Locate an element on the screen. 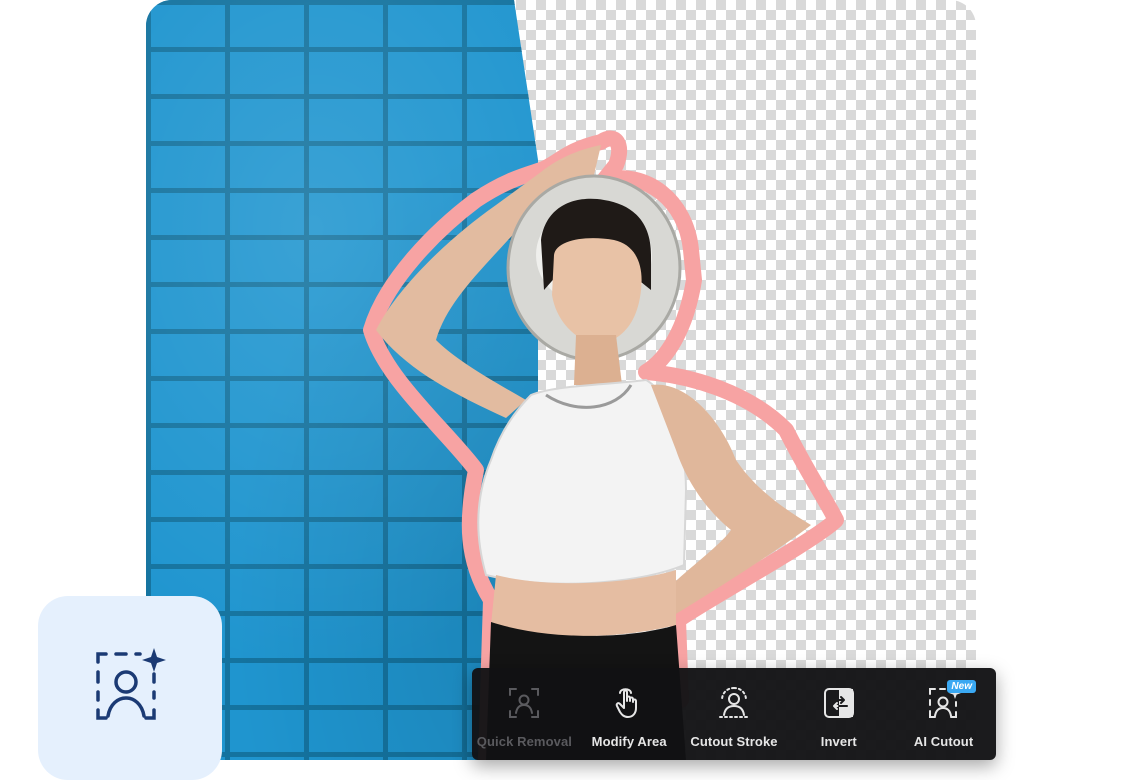 The image size is (1144, 780). new-badge: New is located at coordinates (961, 686).